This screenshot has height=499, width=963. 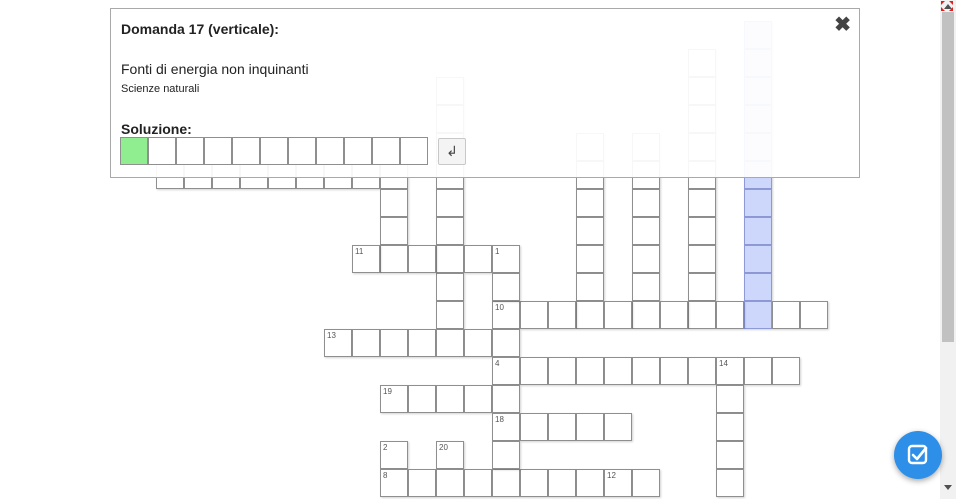 What do you see at coordinates (134, 151) in the screenshot?
I see `answer-letter-box-active` at bounding box center [134, 151].